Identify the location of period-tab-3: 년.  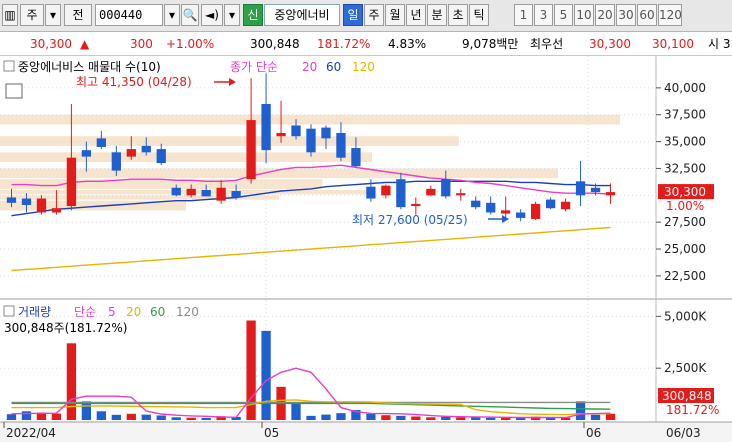
(416, 15).